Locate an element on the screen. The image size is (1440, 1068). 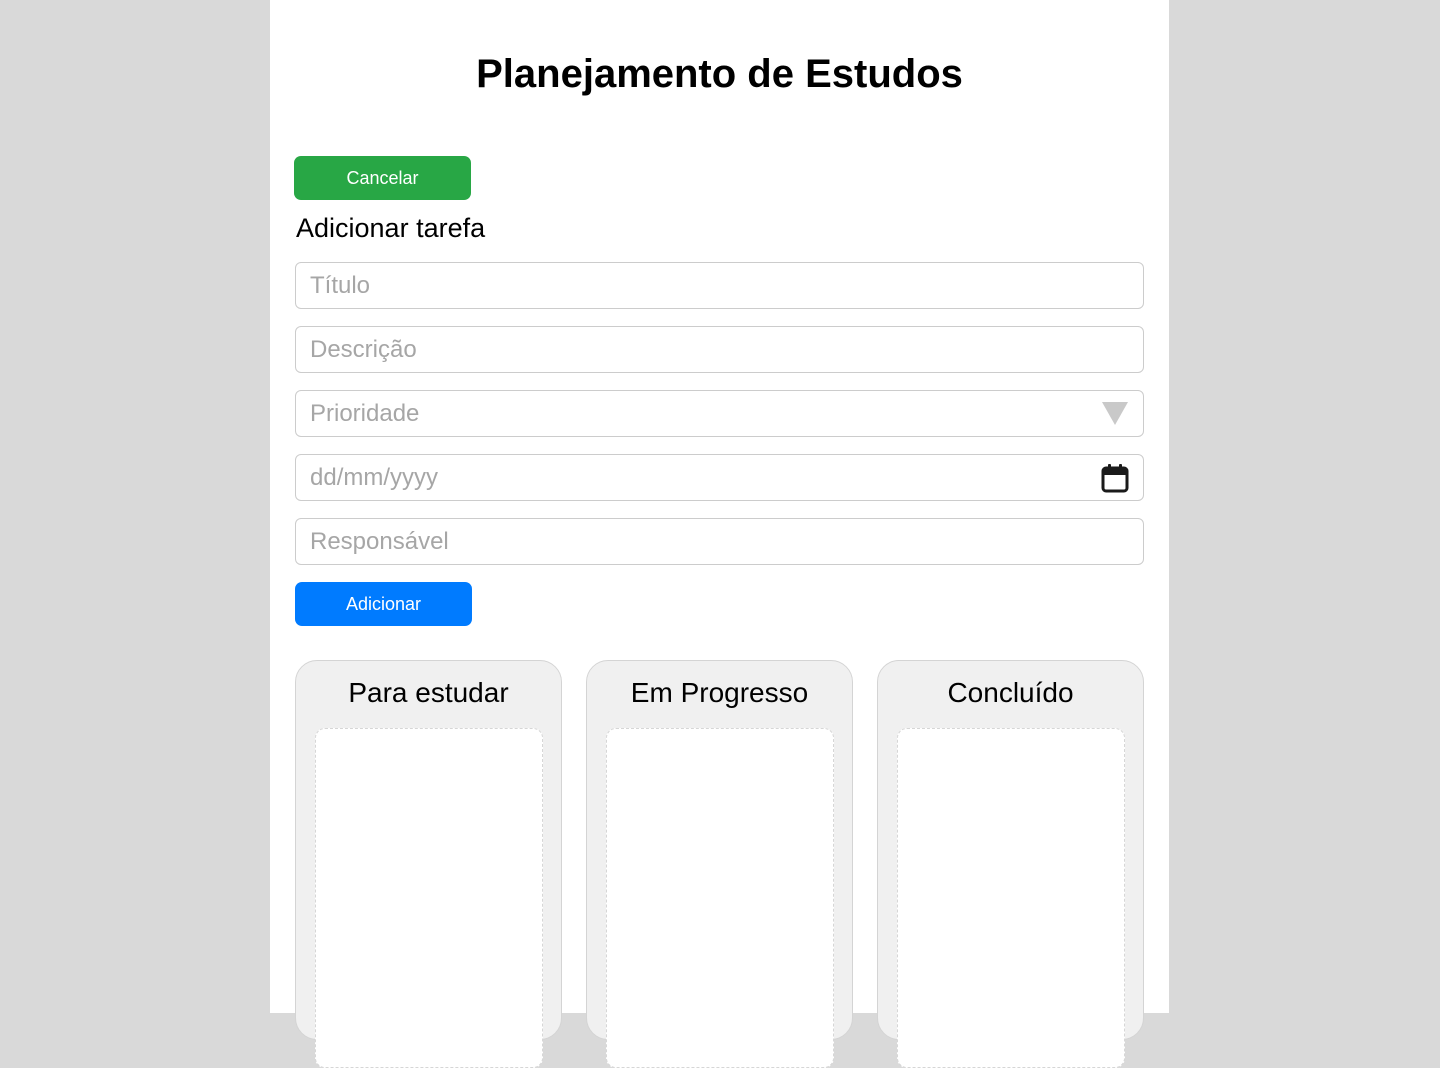
chevron-down-icon is located at coordinates (1115, 413).